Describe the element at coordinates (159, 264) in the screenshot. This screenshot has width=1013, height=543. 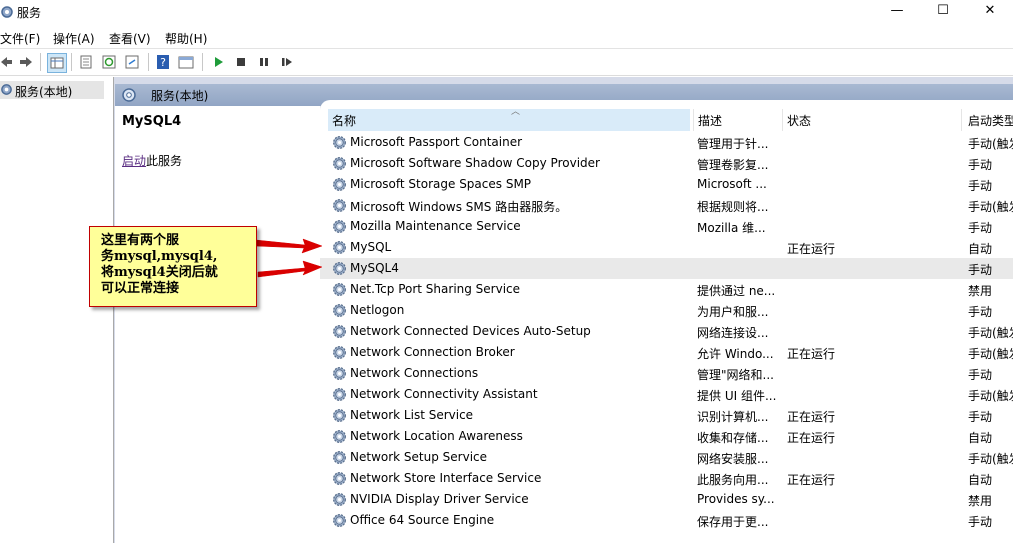
I see `annotation-text: 这里有两个服 务mysql,mysql4, 将mysql4关闭后就 可以正常连接` at that location.